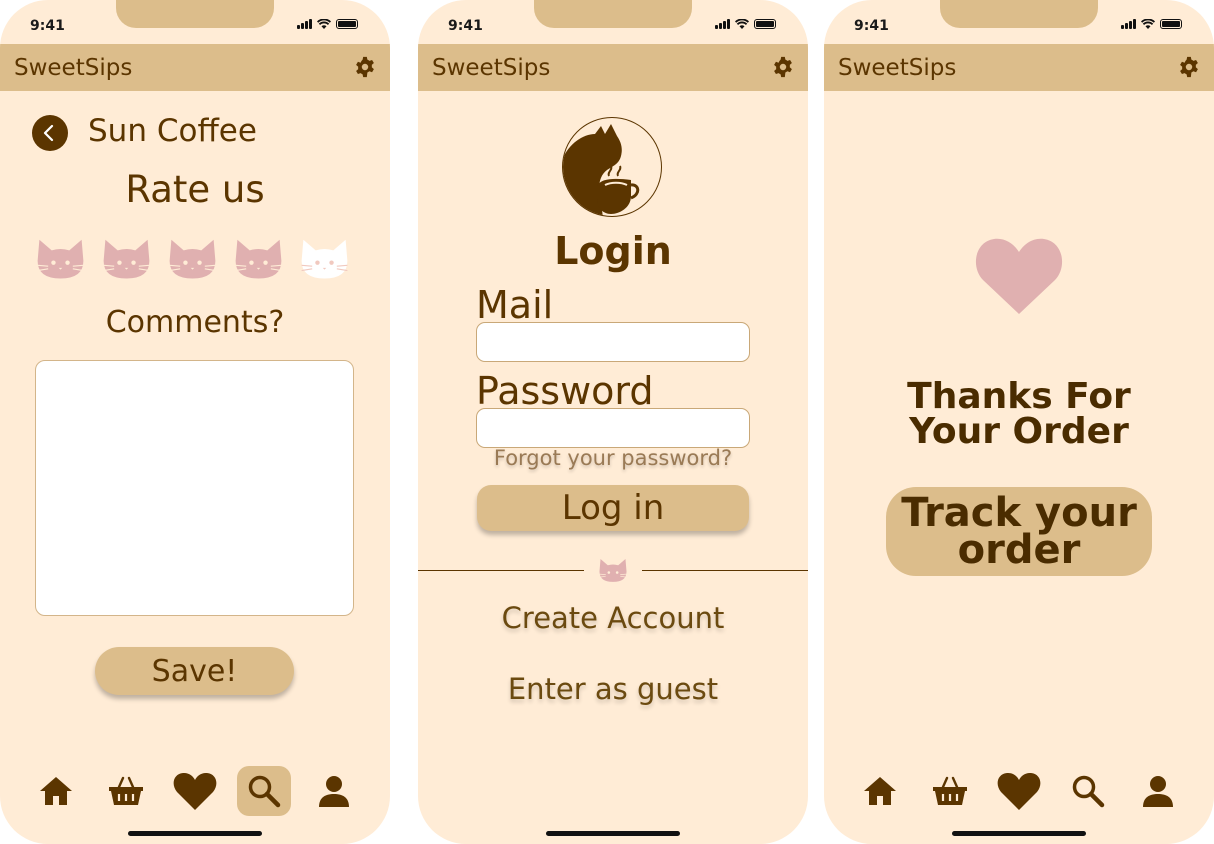 This screenshot has width=1214, height=844. Describe the element at coordinates (1019, 396) in the screenshot. I see `thanks-line-1: Thanks For` at that location.